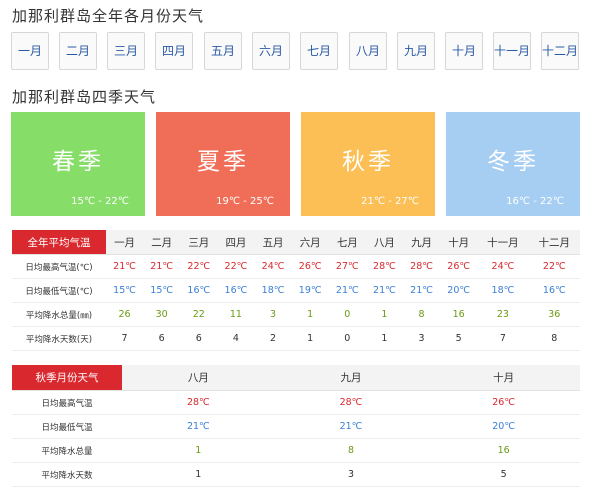 Image resolution: width=600 pixels, height=499 pixels. What do you see at coordinates (108, 16) in the screenshot?
I see `monthly-weather-heading: 加那利群岛全年各月份天气` at bounding box center [108, 16].